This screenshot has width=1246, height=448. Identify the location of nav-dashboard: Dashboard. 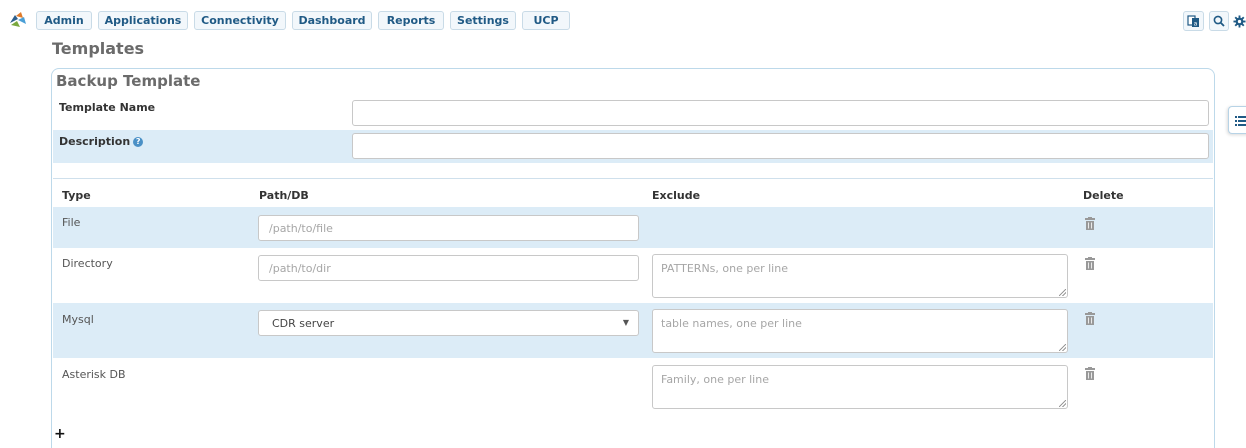
(332, 20).